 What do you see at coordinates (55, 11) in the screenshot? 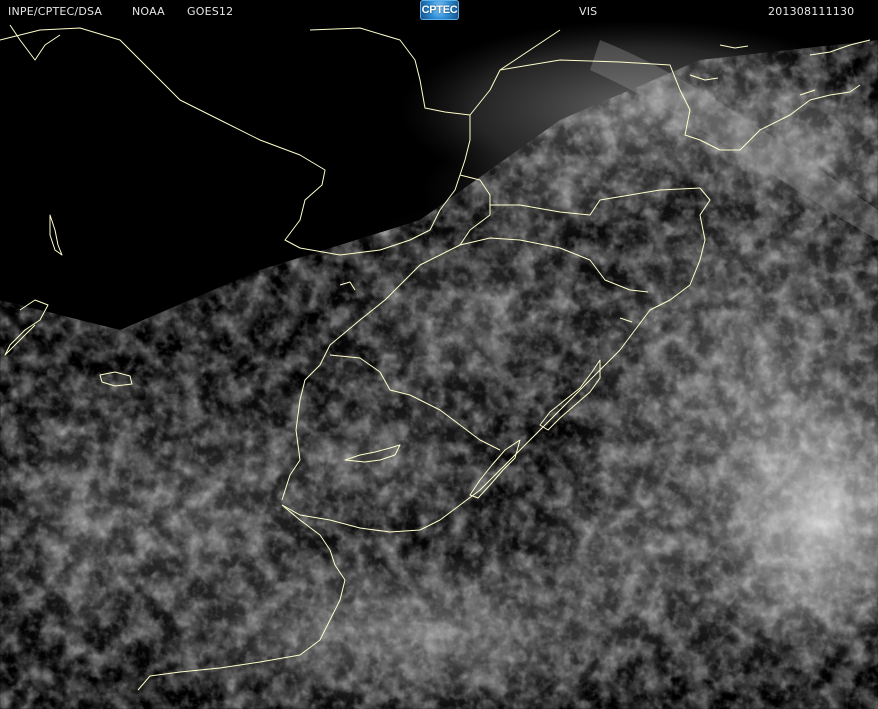
I see `agency-label: INPE/CPTEC/DSA` at bounding box center [55, 11].